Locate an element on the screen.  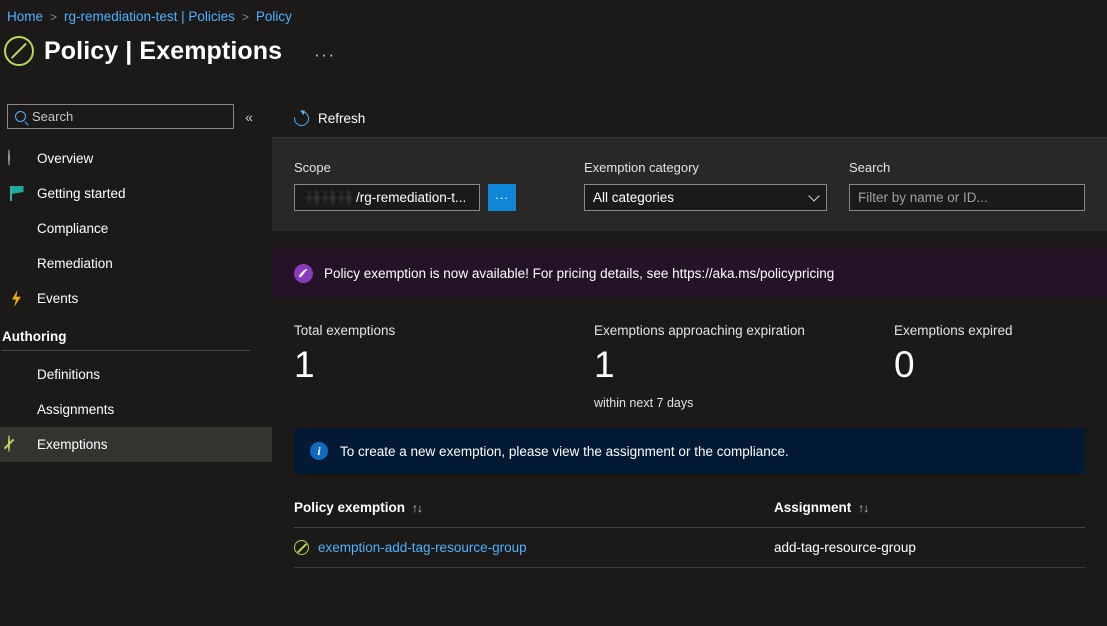
sidebar-search-row: Search « is located at coordinates (136, 114).